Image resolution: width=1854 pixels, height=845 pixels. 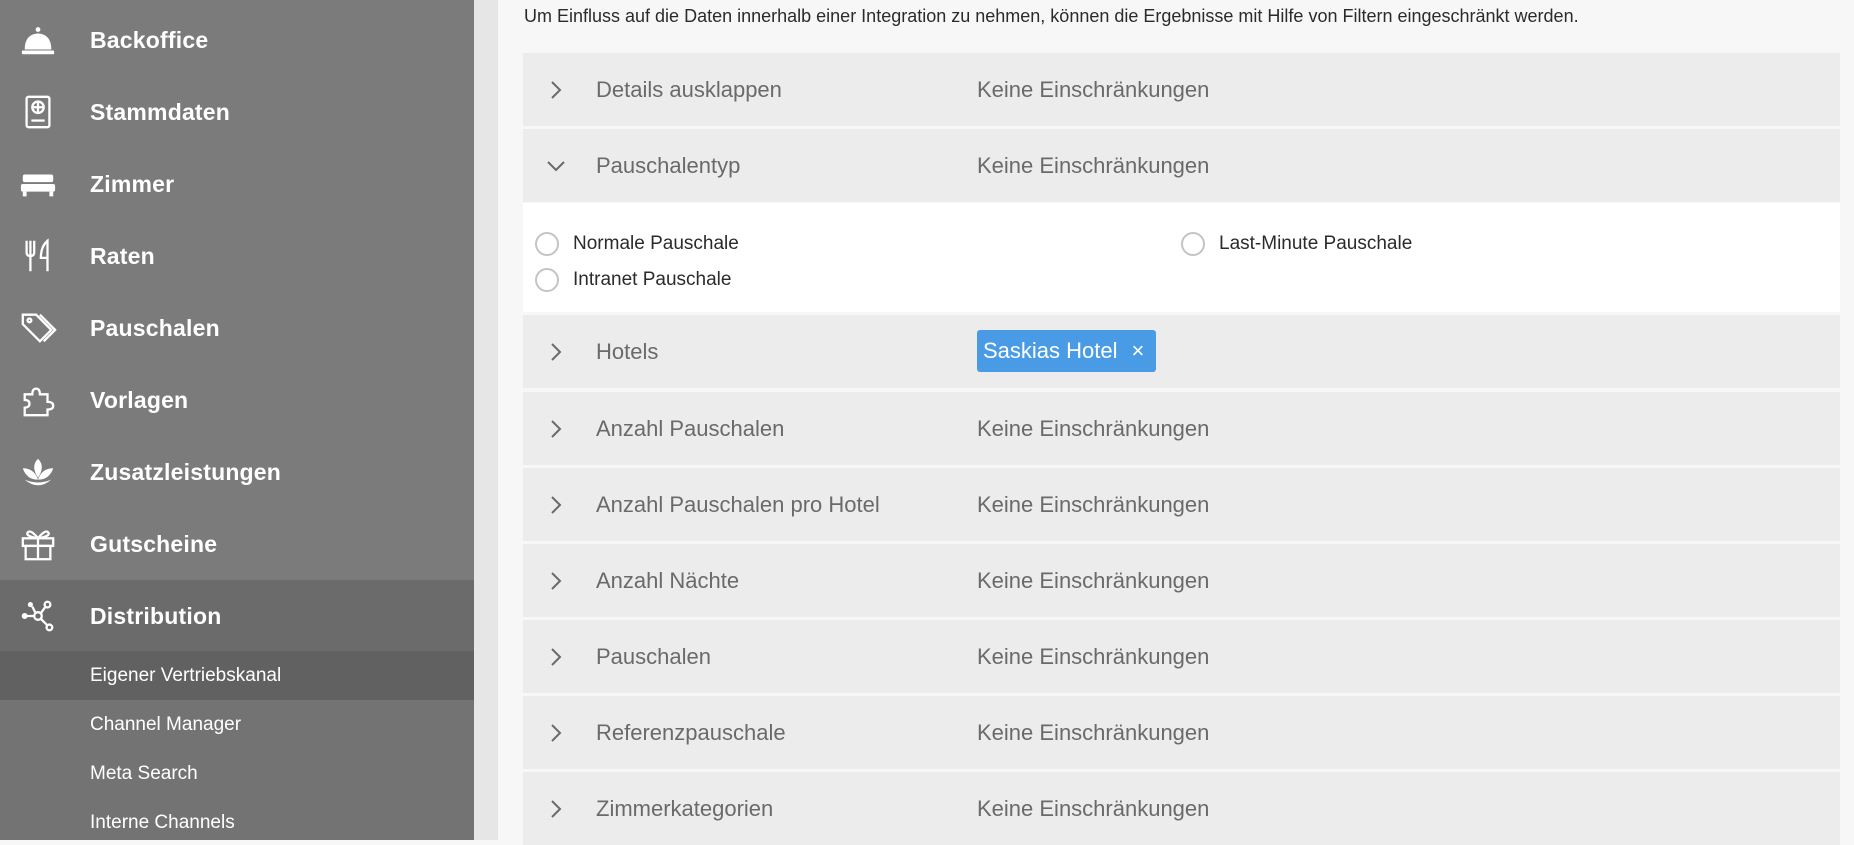 I want to click on filter-label: Referenzpauschale, so click(x=691, y=732).